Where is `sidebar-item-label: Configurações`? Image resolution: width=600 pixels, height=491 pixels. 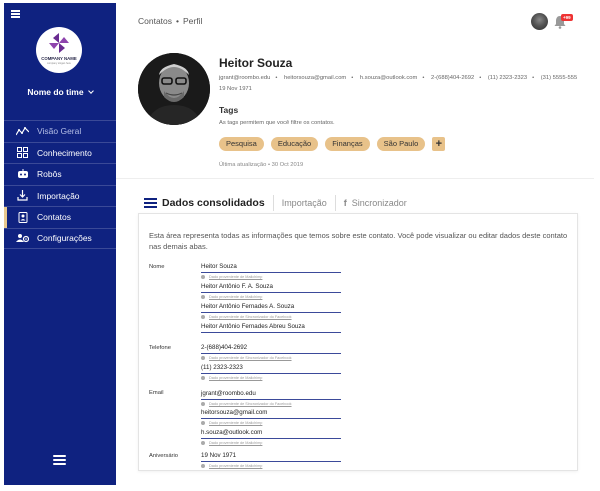 sidebar-item-label: Configurações is located at coordinates (64, 238).